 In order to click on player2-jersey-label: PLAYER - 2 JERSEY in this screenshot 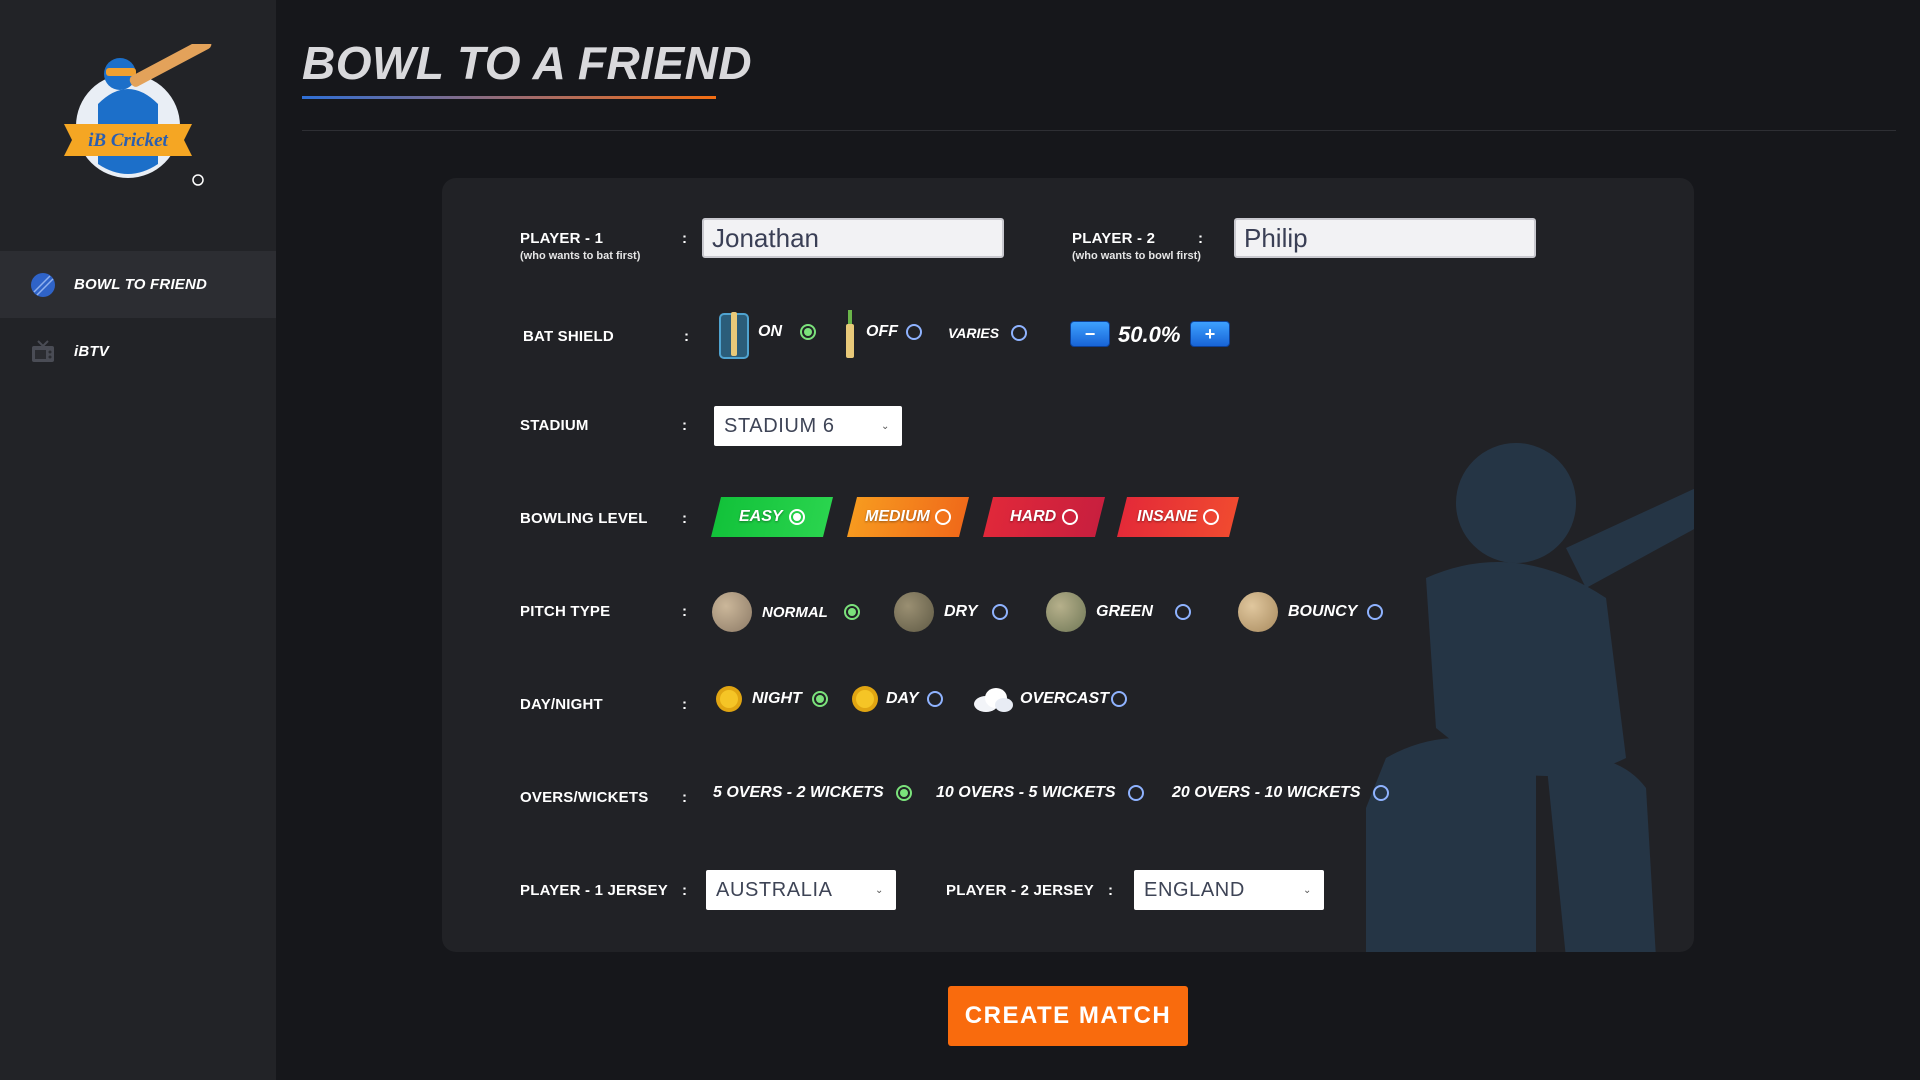, I will do `click(1020, 890)`.